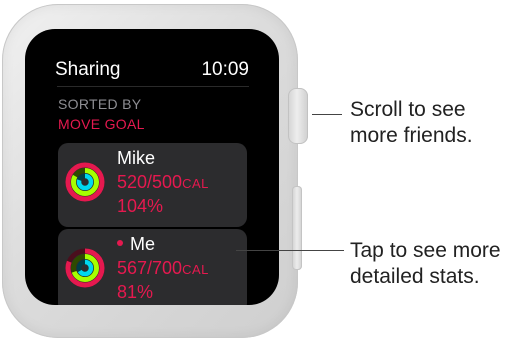 The height and width of the screenshot is (339, 522). What do you see at coordinates (140, 206) in the screenshot?
I see `friend-percent: 104%` at bounding box center [140, 206].